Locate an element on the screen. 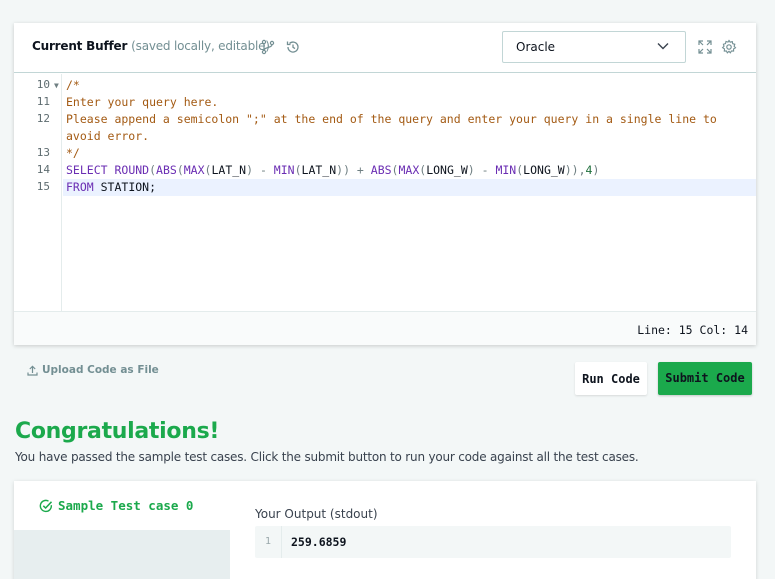  code-token: STATION; is located at coordinates (125, 187).